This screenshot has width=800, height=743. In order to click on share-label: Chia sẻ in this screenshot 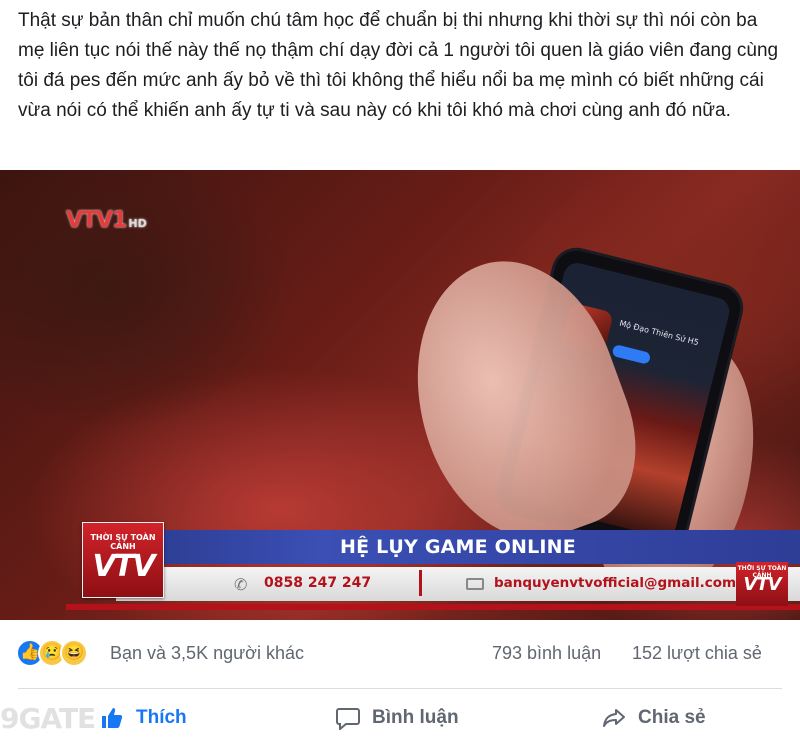, I will do `click(672, 717)`.